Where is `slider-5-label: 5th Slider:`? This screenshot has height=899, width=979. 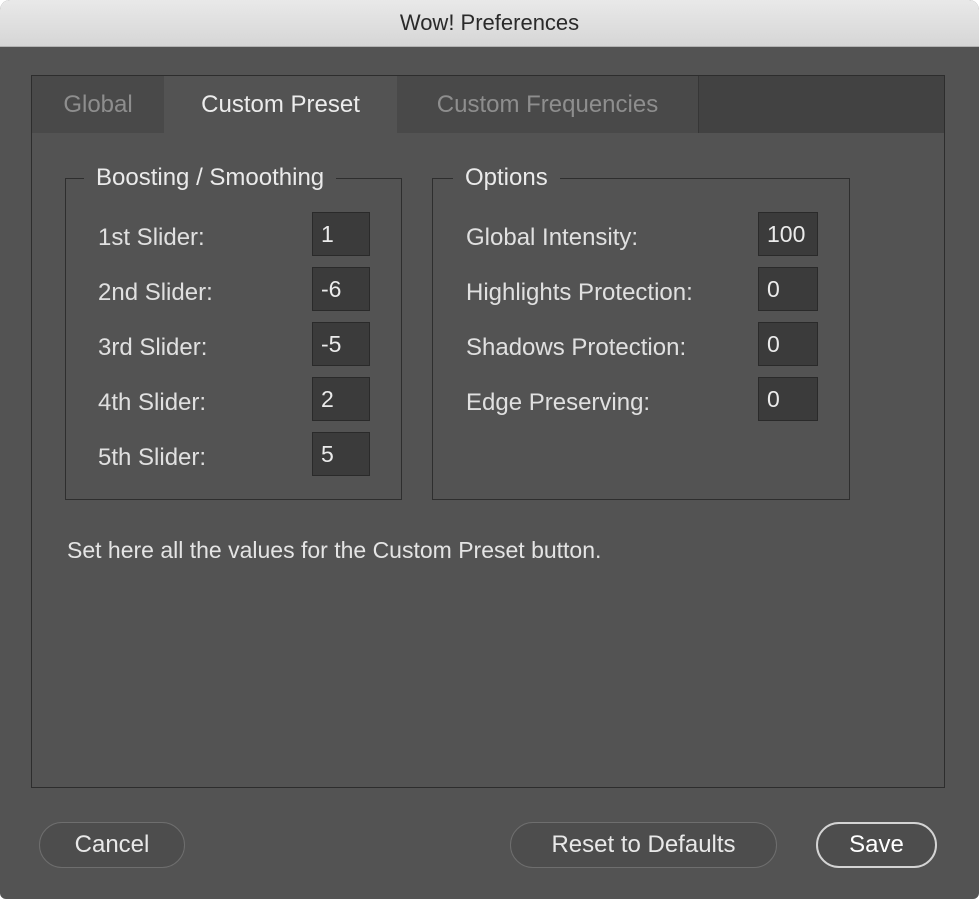 slider-5-label: 5th Slider: is located at coordinates (152, 457).